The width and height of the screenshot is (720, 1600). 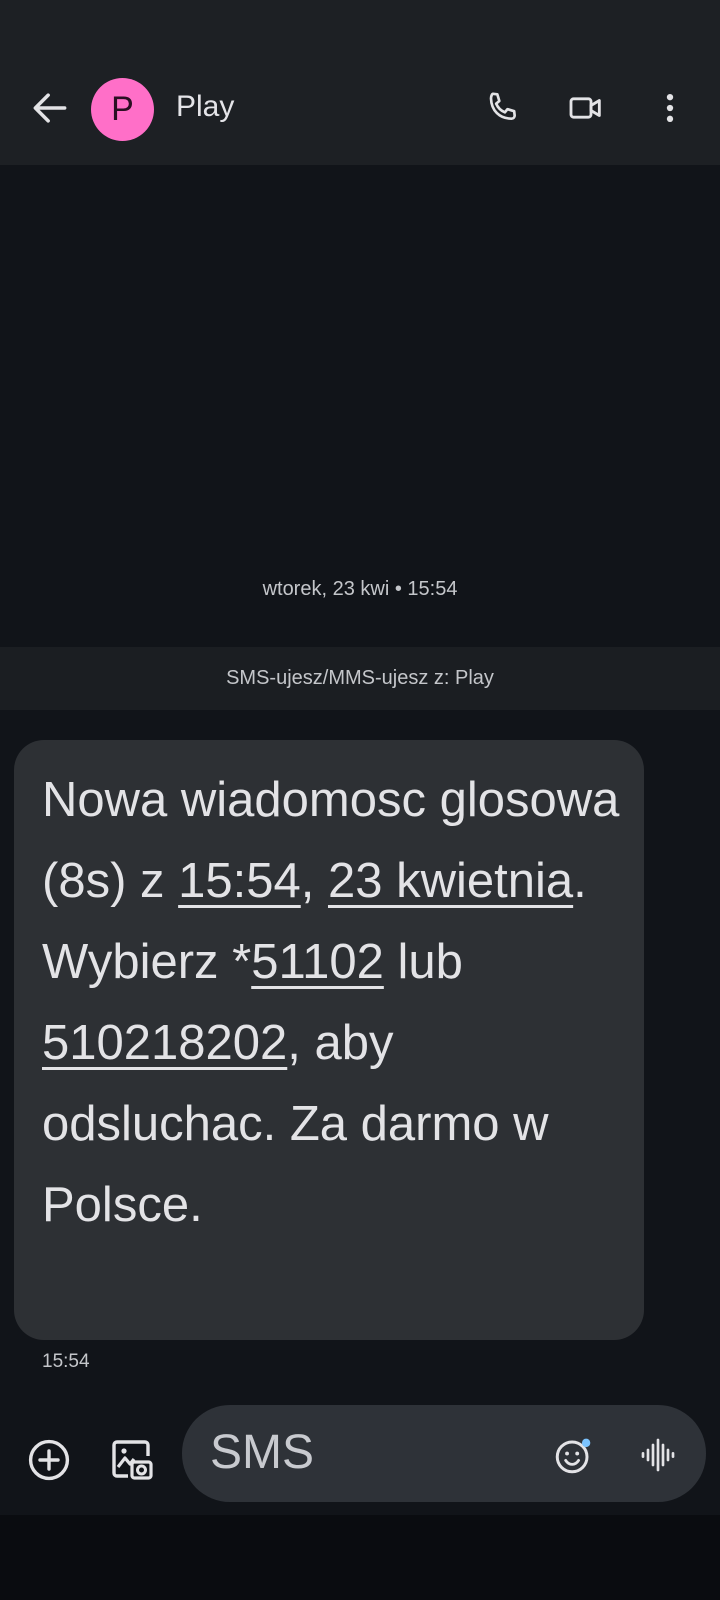 I want to click on date-separator: wtorek, 23 kwi • 15:54, so click(x=360, y=589).